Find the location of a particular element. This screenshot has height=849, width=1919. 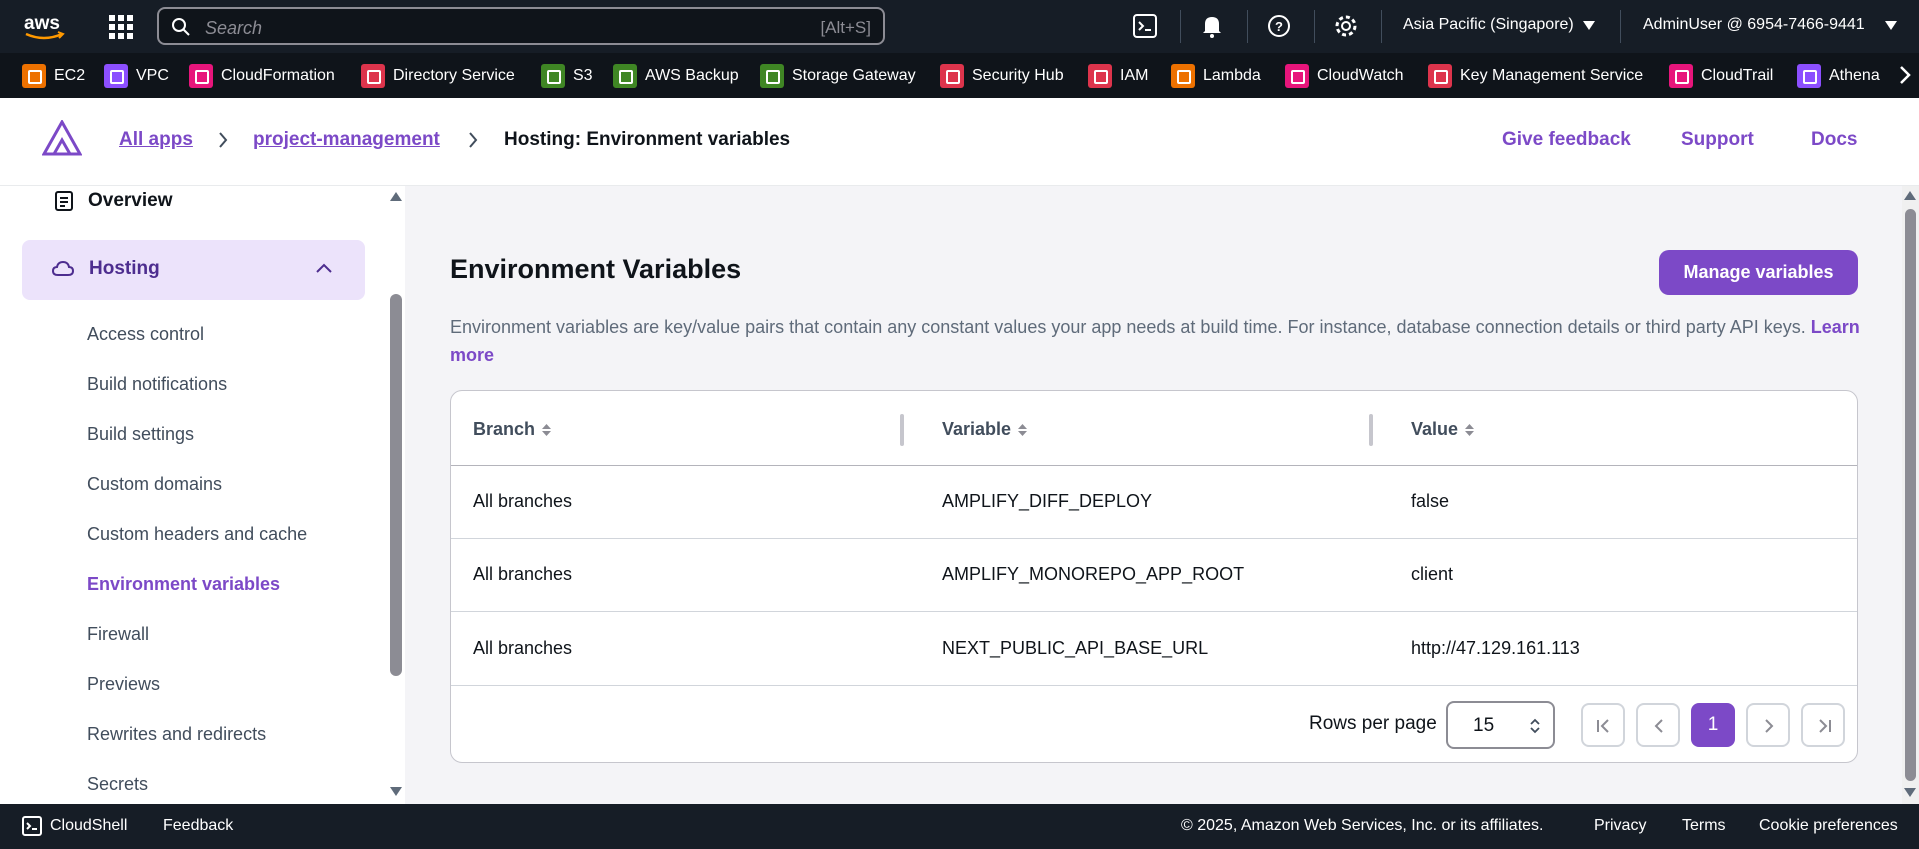

docs-link: Docs is located at coordinates (1834, 140).